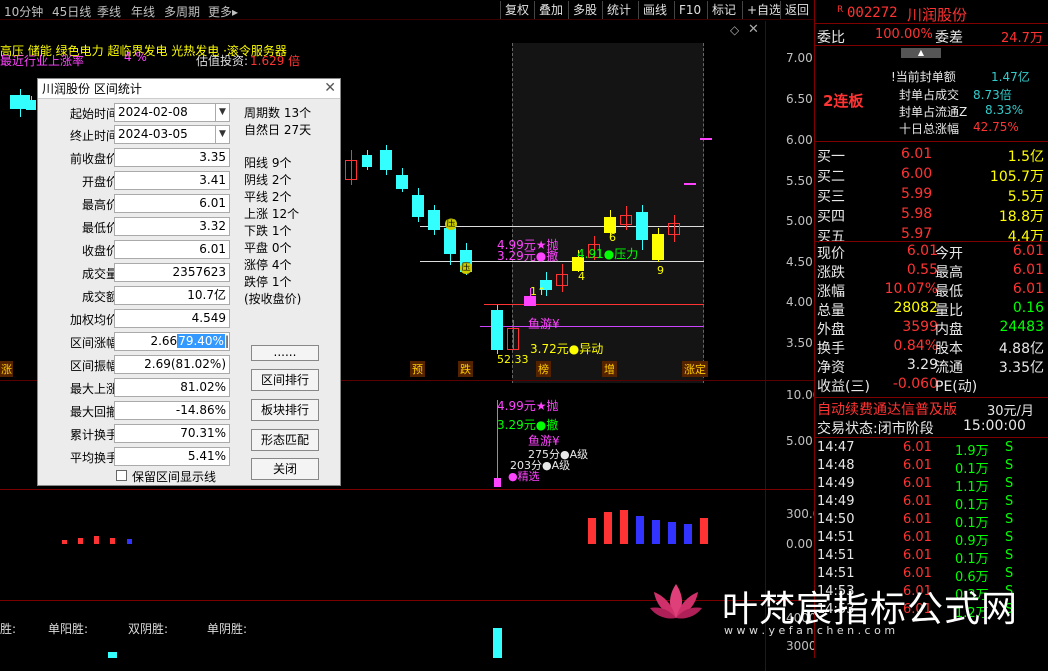 The image size is (1048, 671). What do you see at coordinates (172, 433) in the screenshot?
I see `cum-turnover-field: 70.31%` at bounding box center [172, 433].